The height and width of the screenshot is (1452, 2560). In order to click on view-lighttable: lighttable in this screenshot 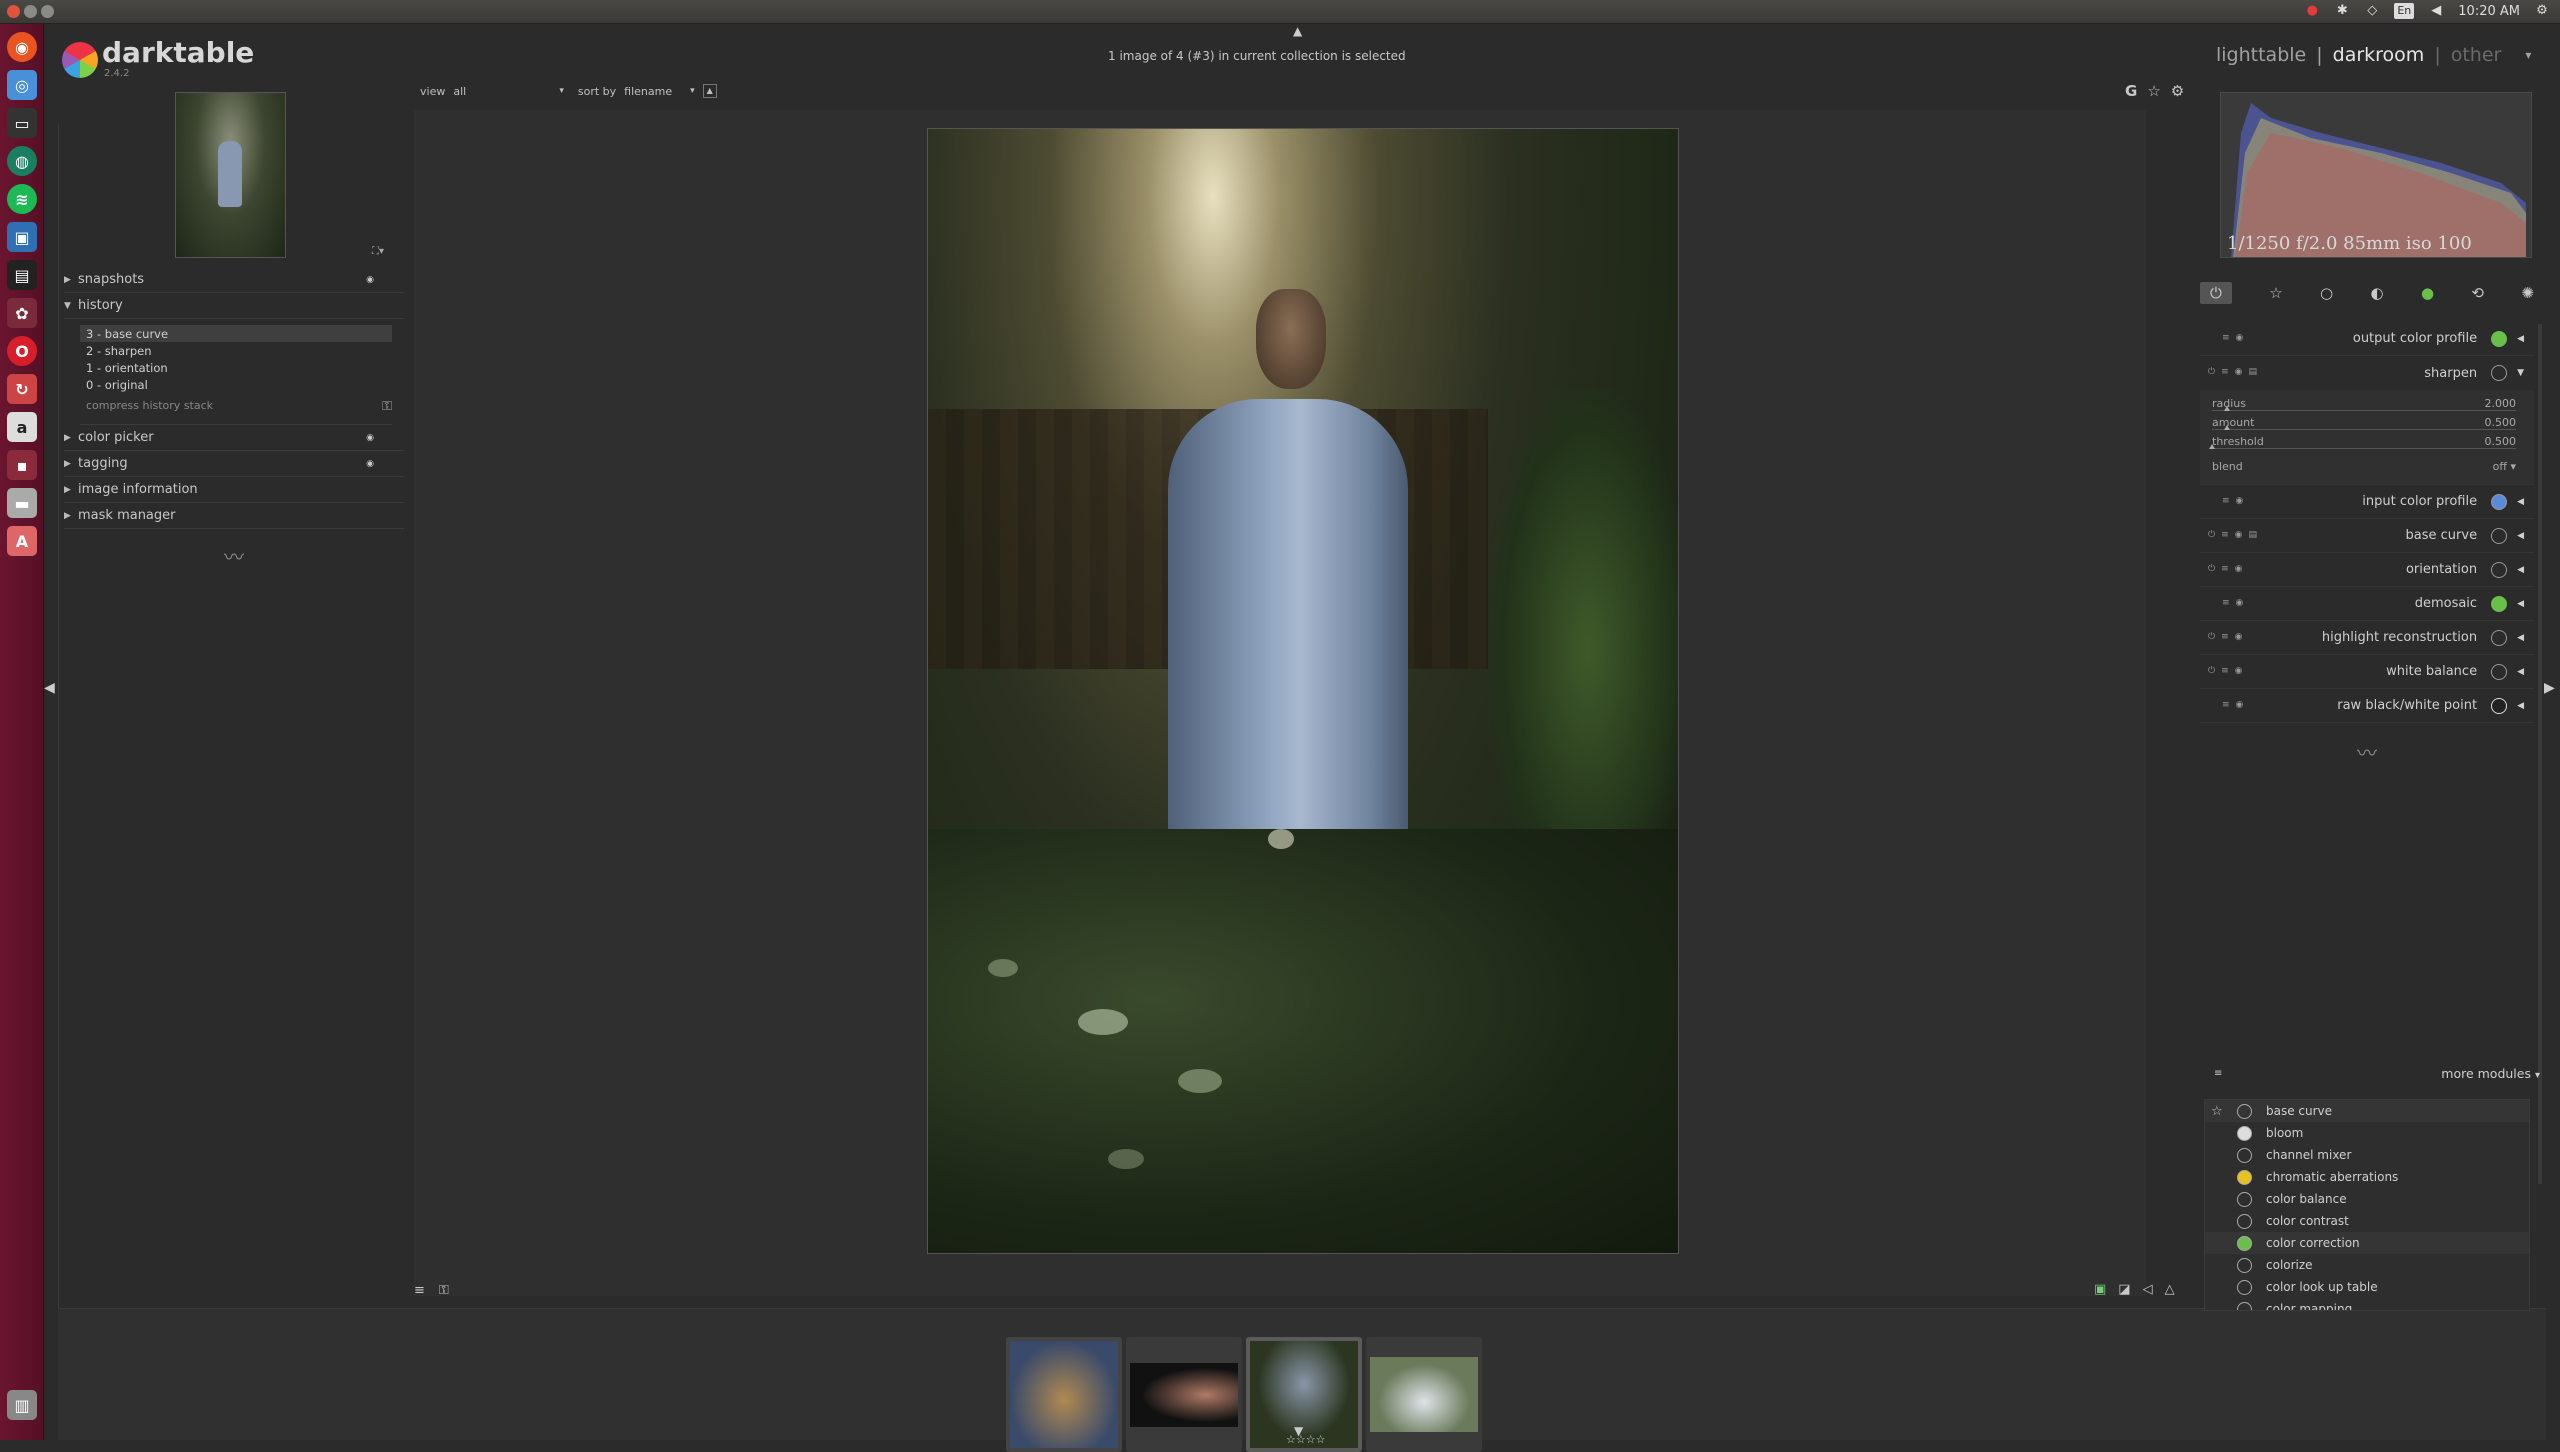, I will do `click(2261, 55)`.